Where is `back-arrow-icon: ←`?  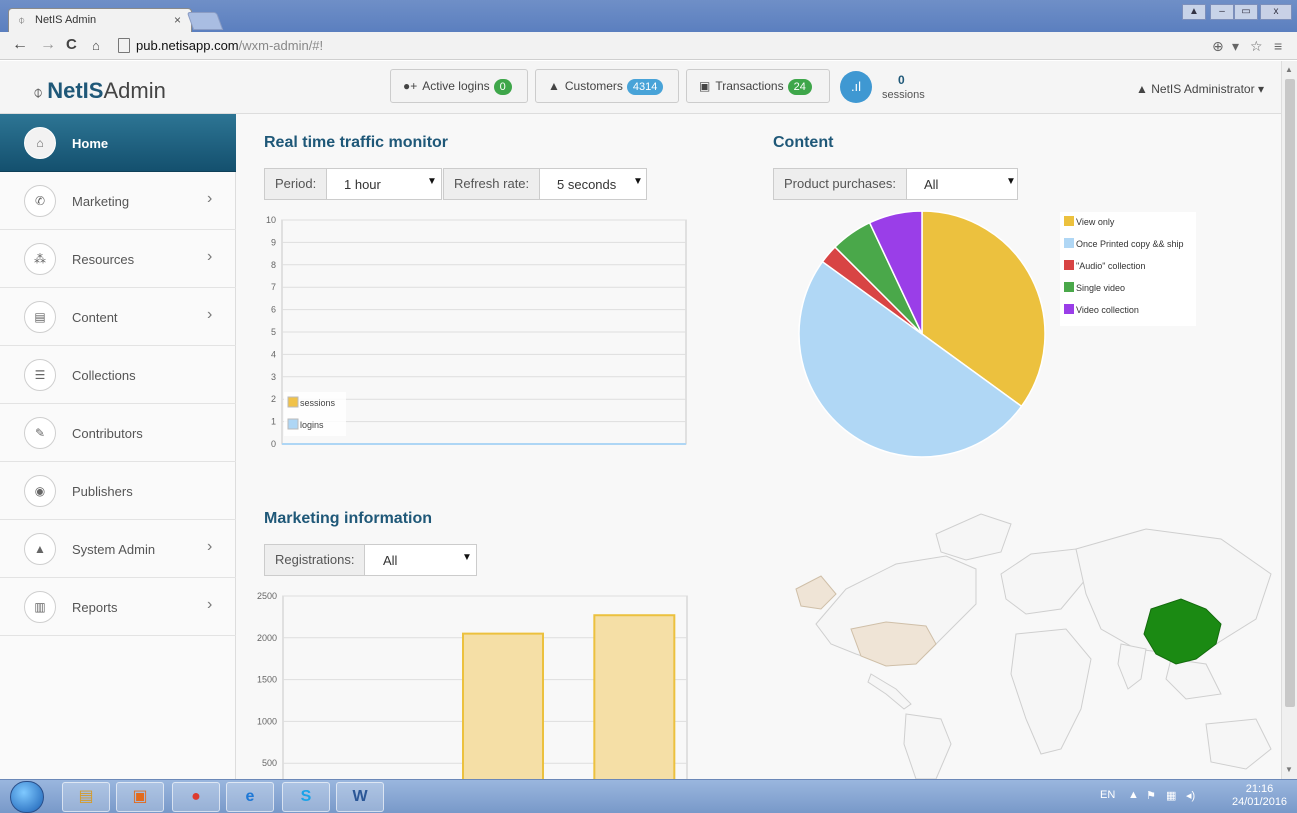
back-arrow-icon: ← is located at coordinates (20, 45).